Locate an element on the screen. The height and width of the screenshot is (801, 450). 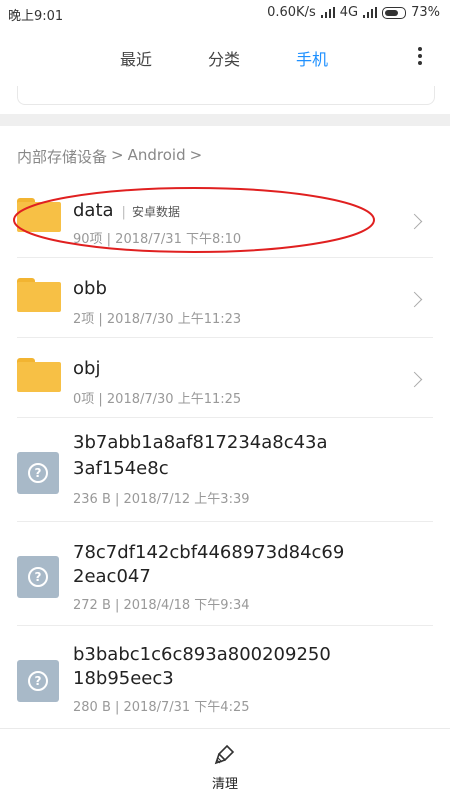
tab-bar: 最近 分类 手机 is located at coordinates (225, 57).